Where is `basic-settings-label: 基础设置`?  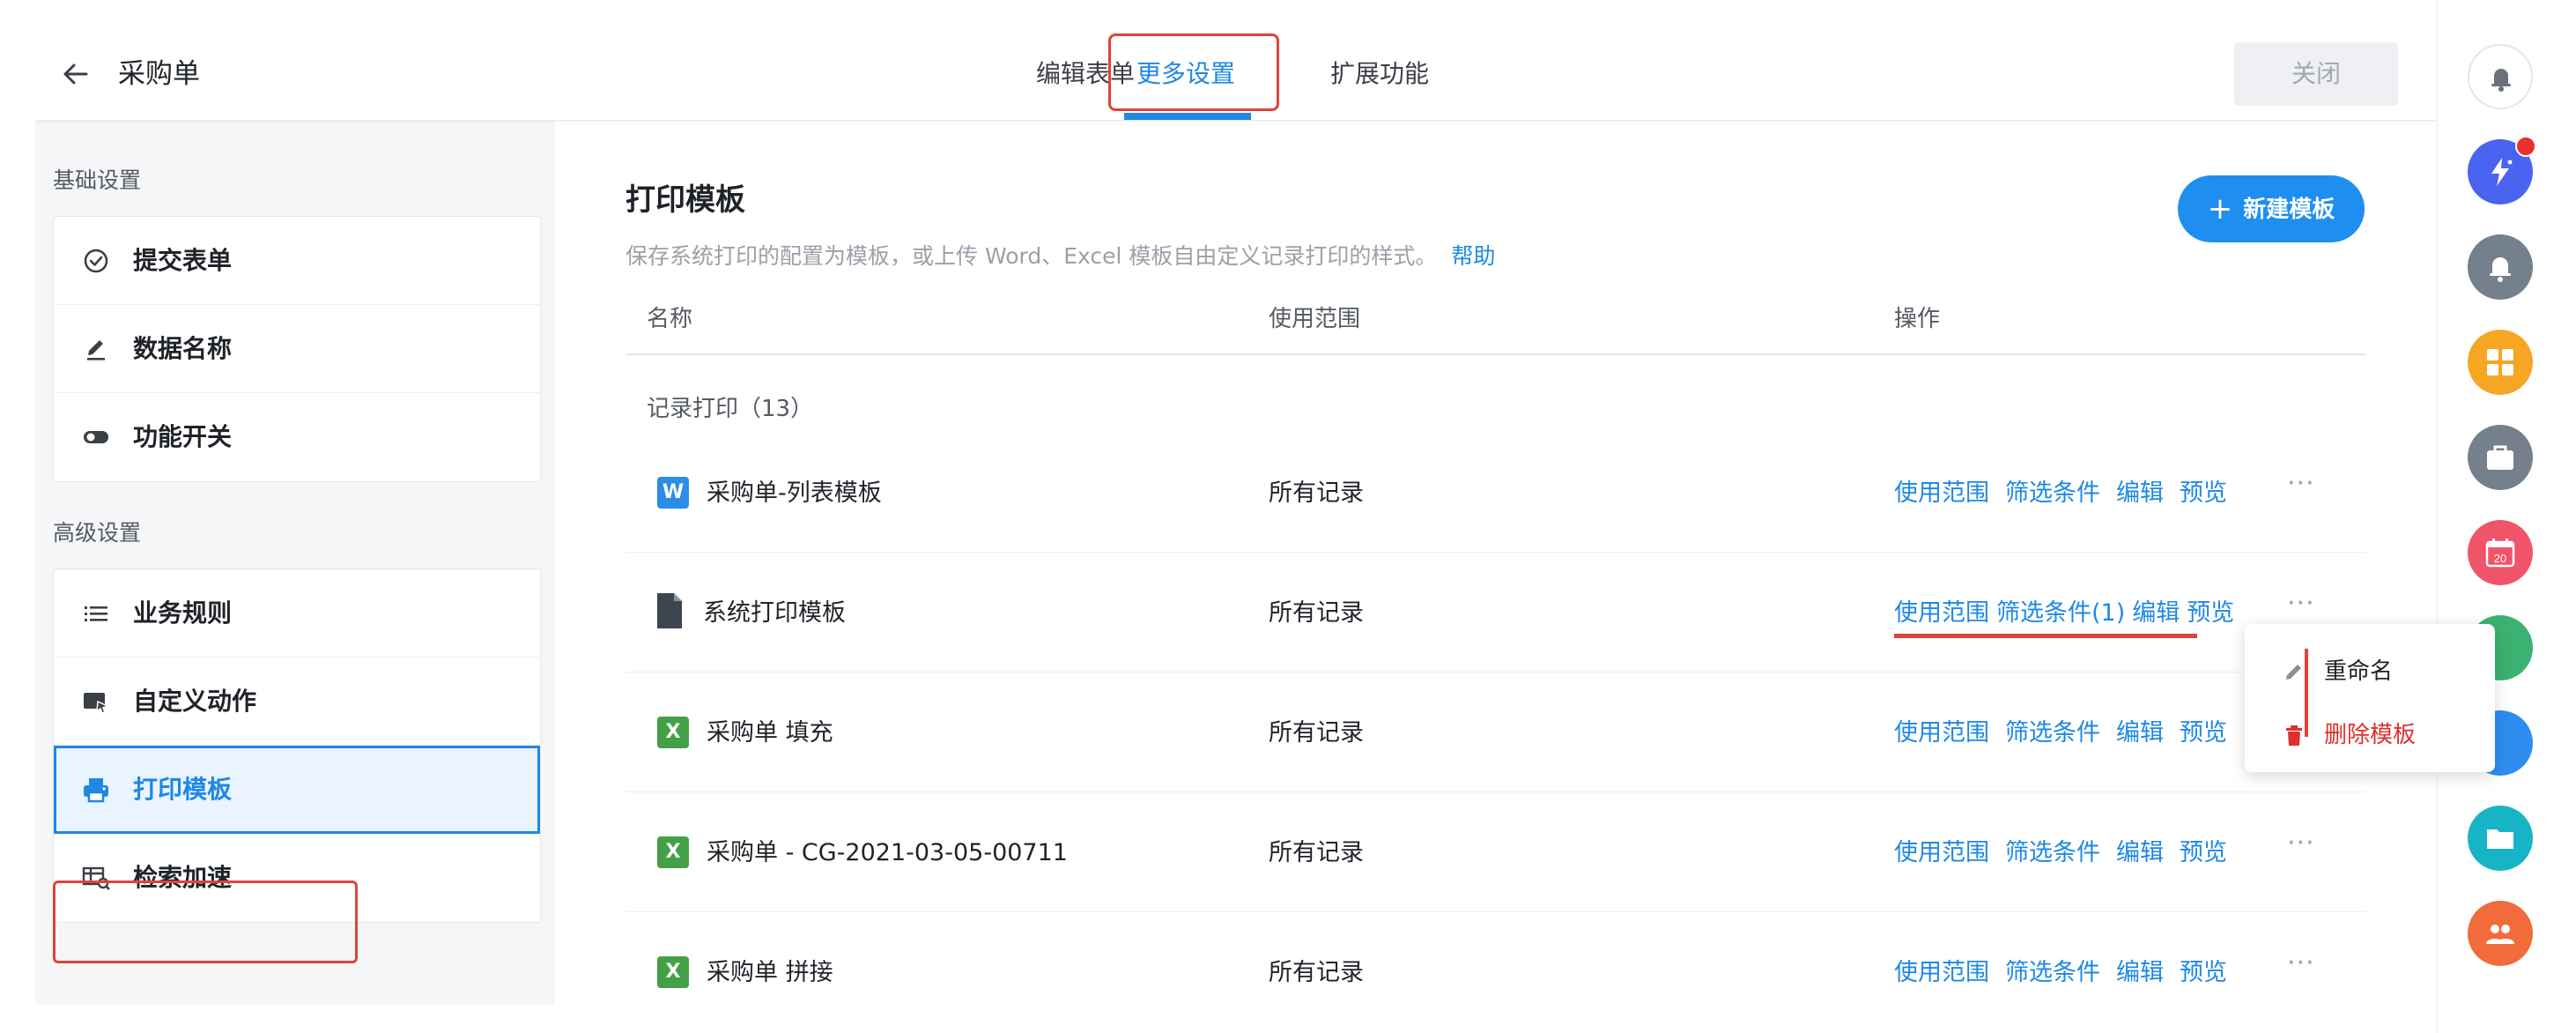
basic-settings-label: 基础设置 is located at coordinates (98, 180).